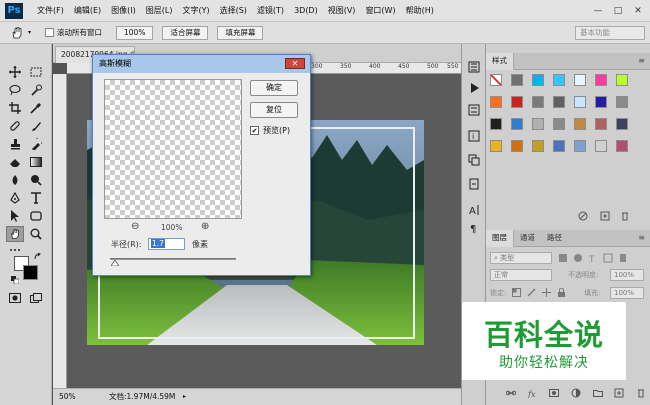 The image size is (650, 405). I want to click on lock-all-icon, so click(561, 292).